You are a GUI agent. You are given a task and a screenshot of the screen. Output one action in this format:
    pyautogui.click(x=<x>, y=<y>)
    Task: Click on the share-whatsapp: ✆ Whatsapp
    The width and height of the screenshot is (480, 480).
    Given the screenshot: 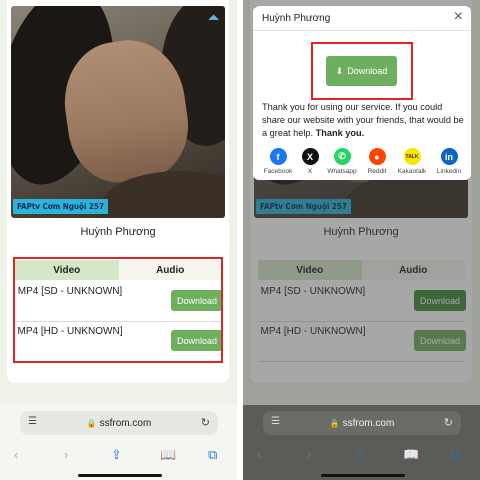 What is the action you would take?
    pyautogui.click(x=342, y=161)
    